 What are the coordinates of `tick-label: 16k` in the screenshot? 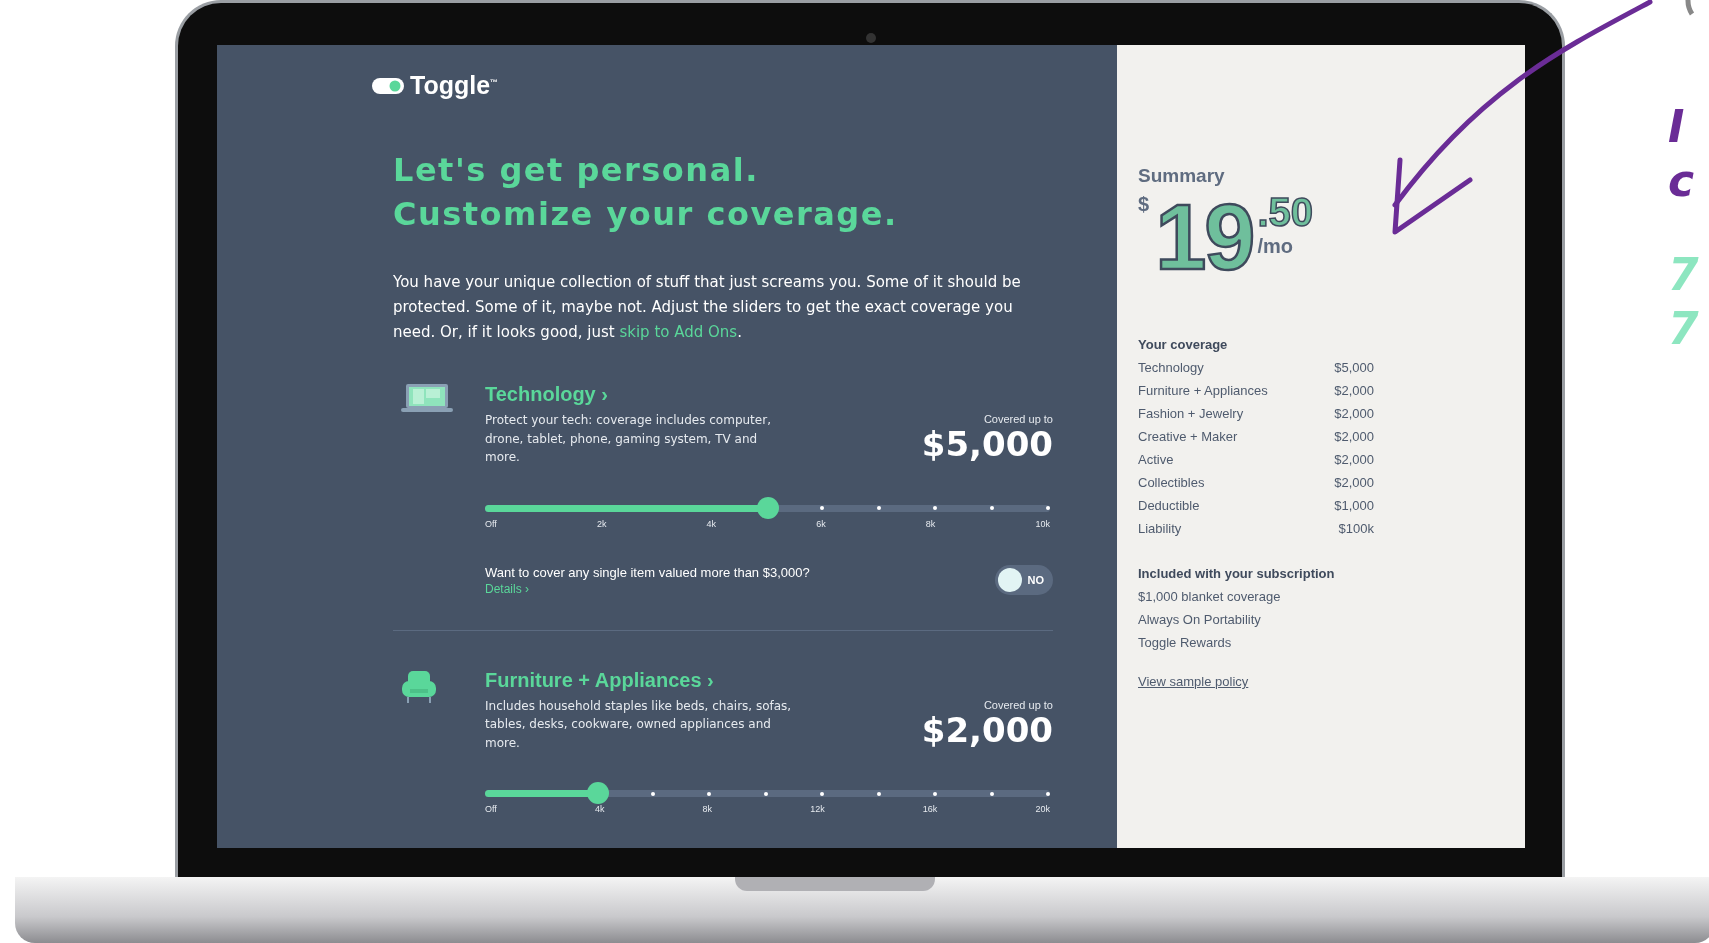 It's located at (930, 809).